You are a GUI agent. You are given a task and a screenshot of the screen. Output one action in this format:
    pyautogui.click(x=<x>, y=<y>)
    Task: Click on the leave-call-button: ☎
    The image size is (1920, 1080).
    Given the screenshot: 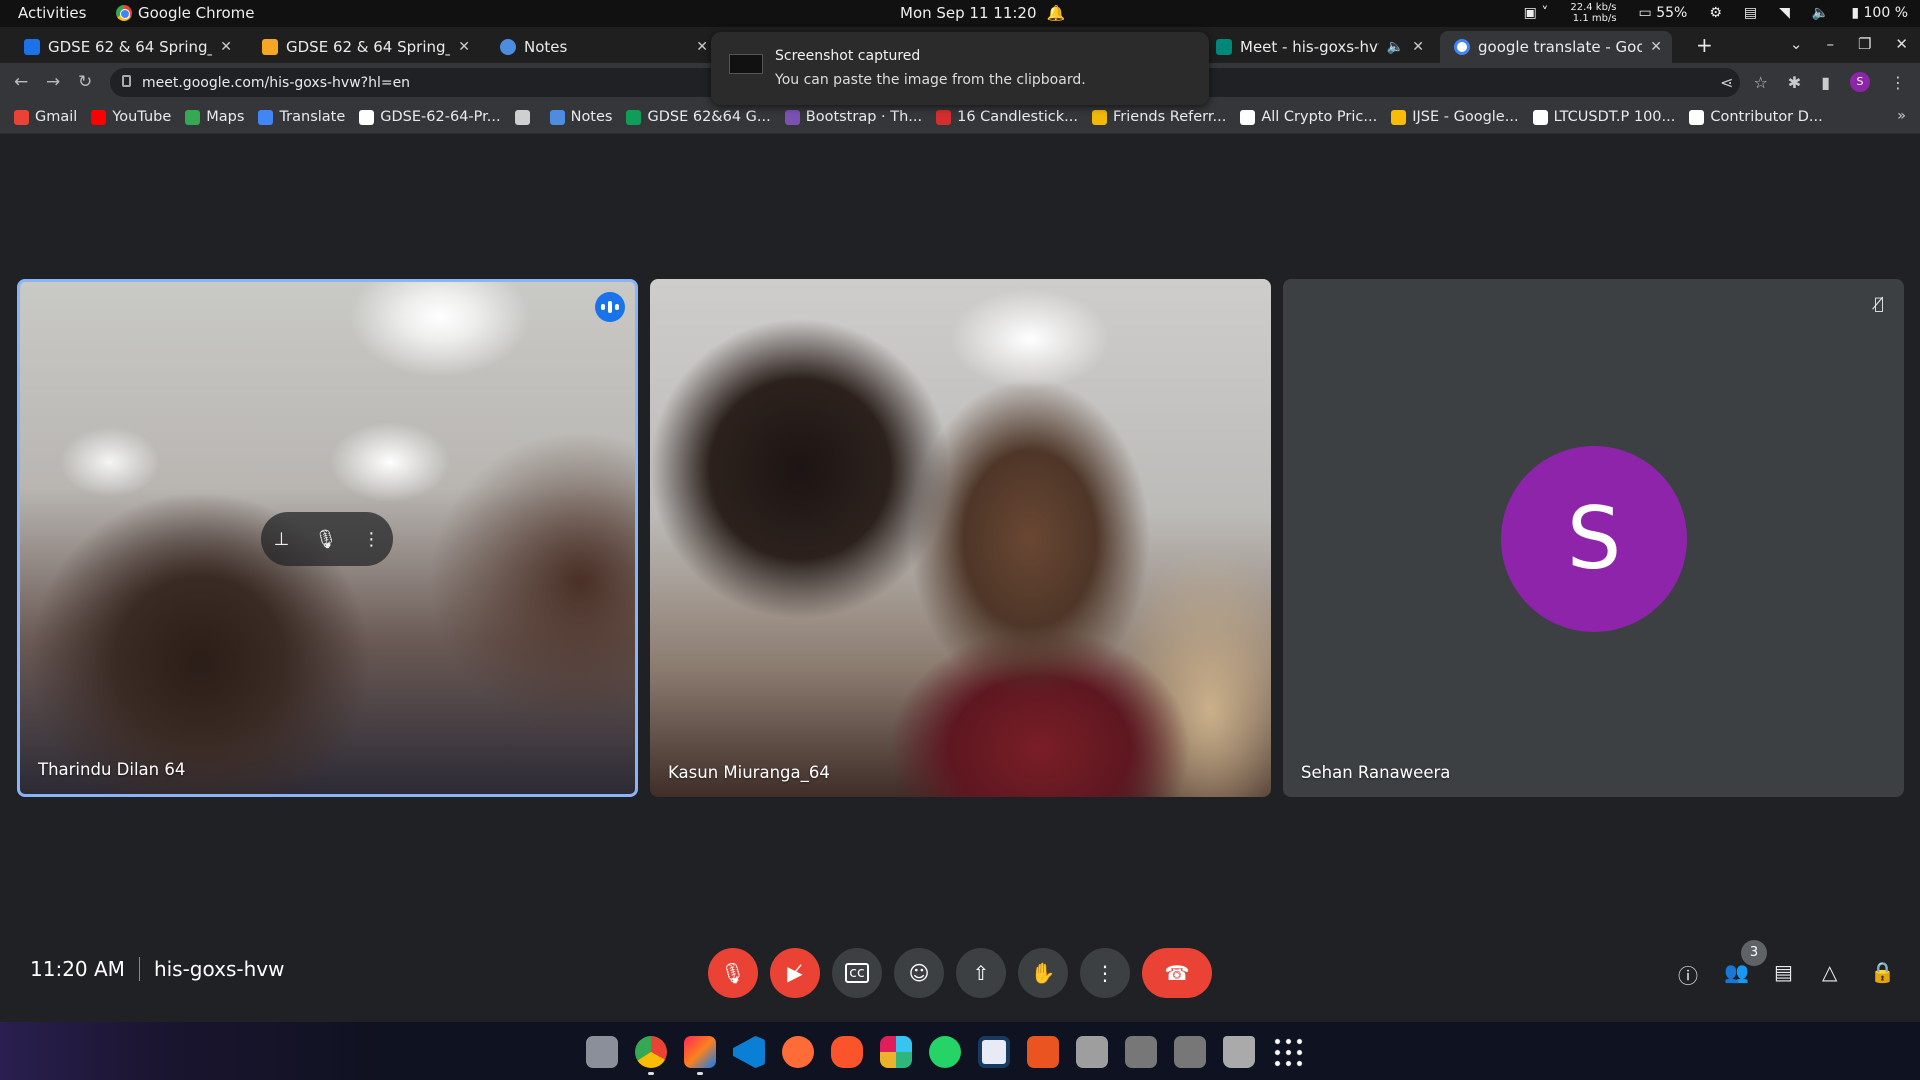 What is the action you would take?
    pyautogui.click(x=1177, y=973)
    